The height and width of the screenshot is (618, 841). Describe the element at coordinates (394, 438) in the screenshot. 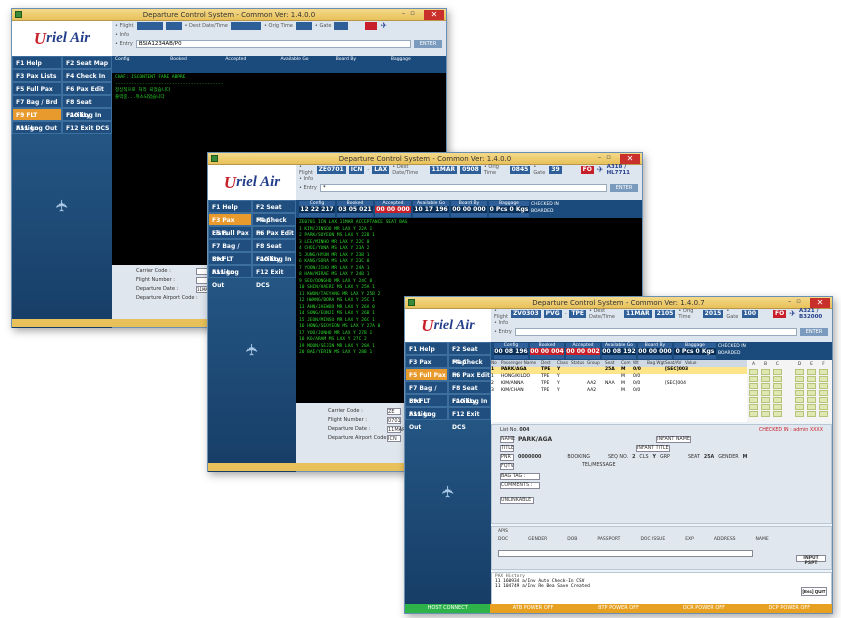

I see `dep-airport-input: ICN` at that location.